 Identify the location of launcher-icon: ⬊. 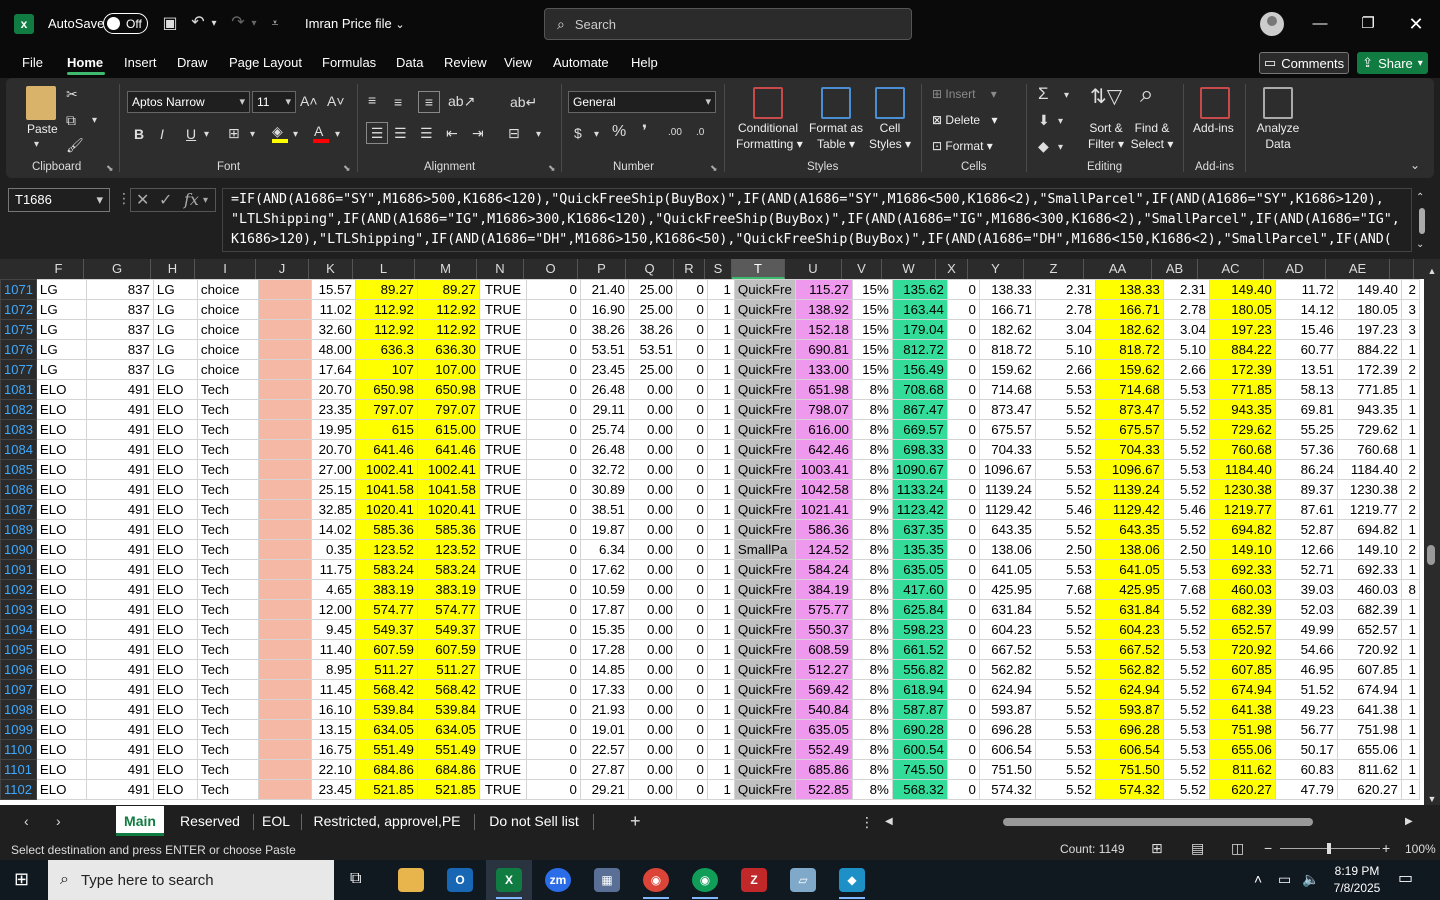
(714, 168).